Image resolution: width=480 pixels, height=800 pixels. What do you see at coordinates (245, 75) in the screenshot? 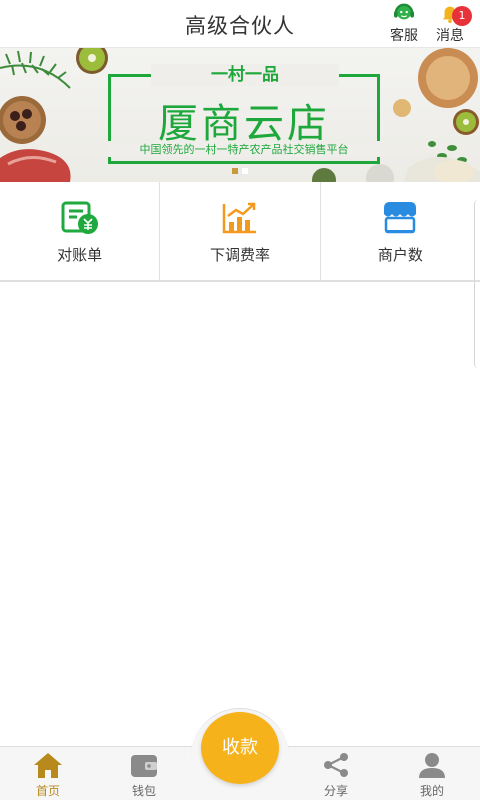
I see `banner-subtitle: 一村一品` at bounding box center [245, 75].